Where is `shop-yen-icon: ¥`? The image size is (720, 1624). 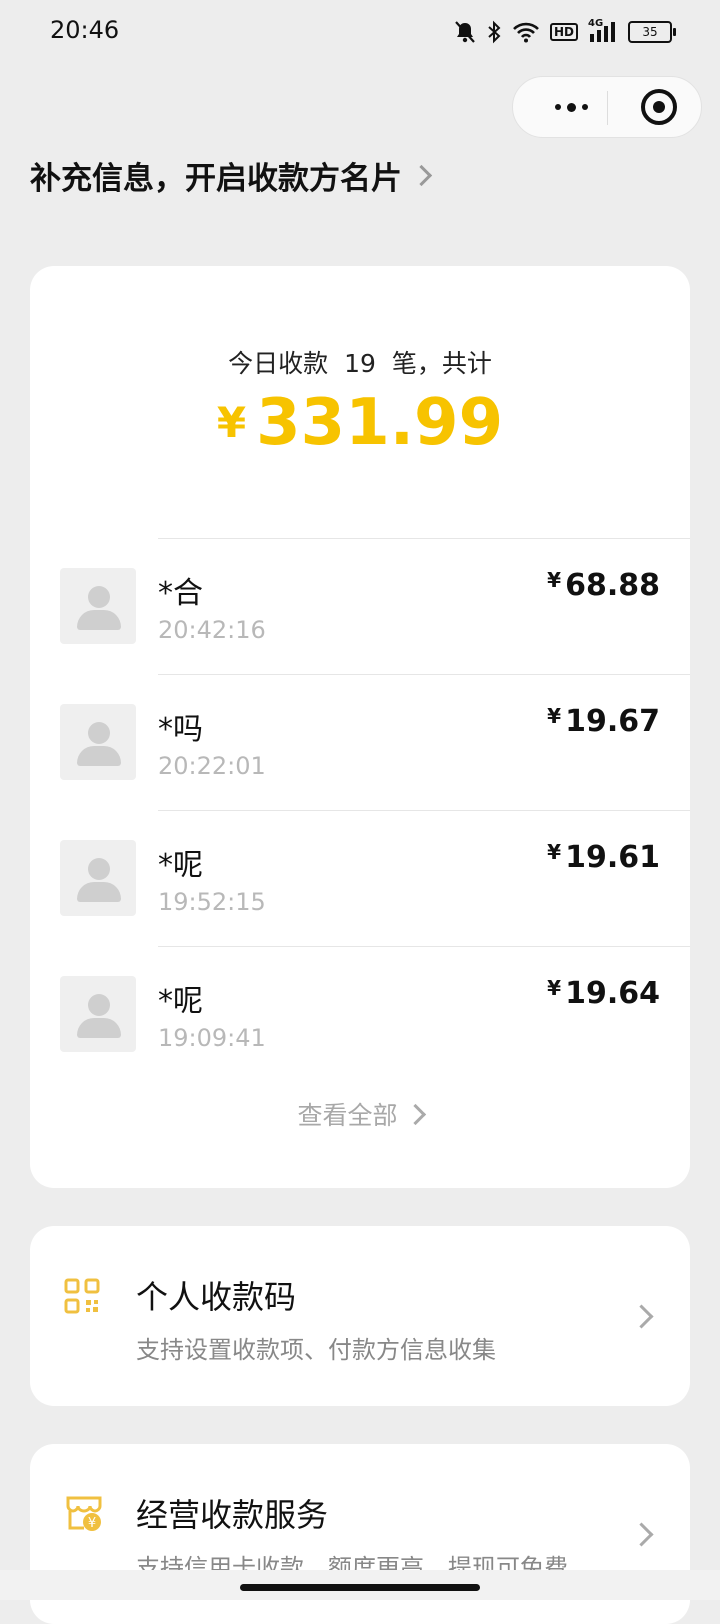
shop-yen-icon: ¥ is located at coordinates (83, 1511).